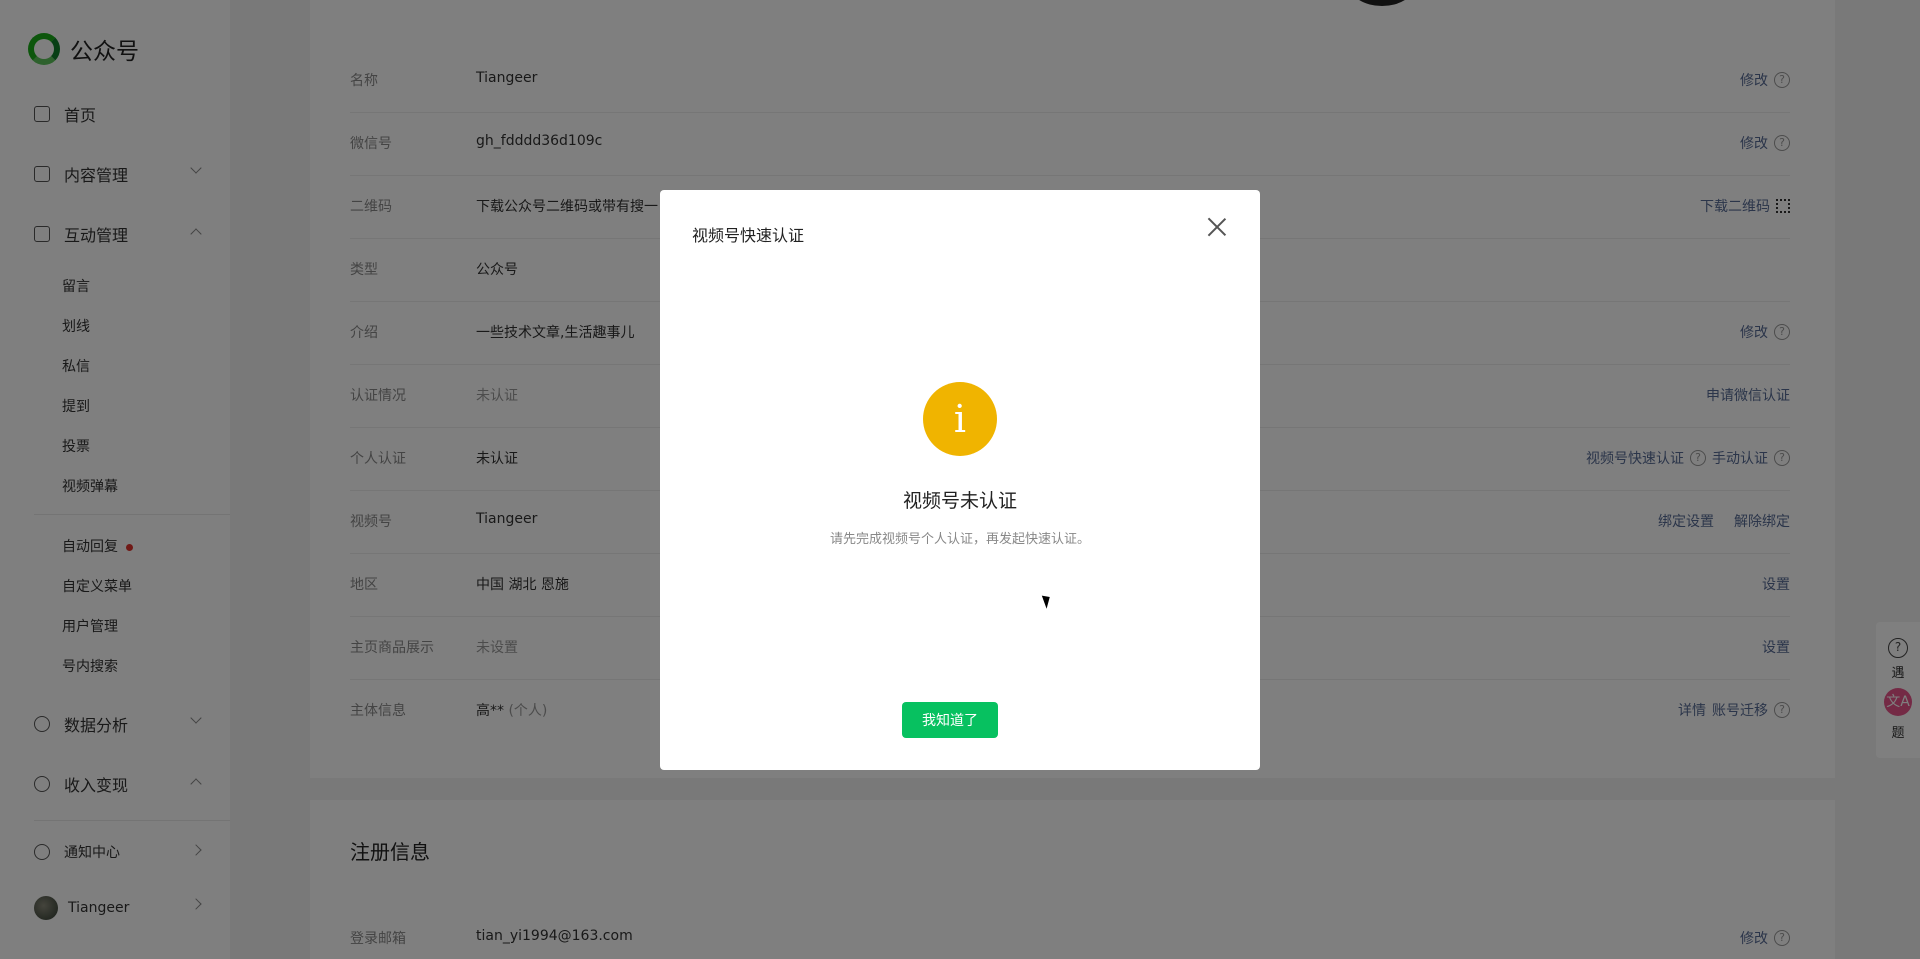 This screenshot has width=1920, height=959. What do you see at coordinates (959, 539) in the screenshot?
I see `dialog-description: 请先完成视频号个人认证，再发起快速认证。` at bounding box center [959, 539].